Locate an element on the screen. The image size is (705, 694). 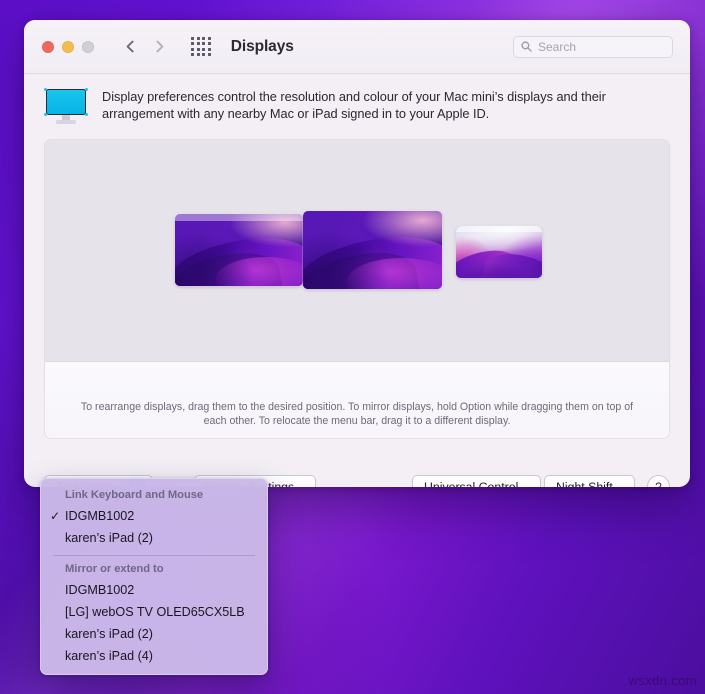
zoom-button is located at coordinates (88, 46).